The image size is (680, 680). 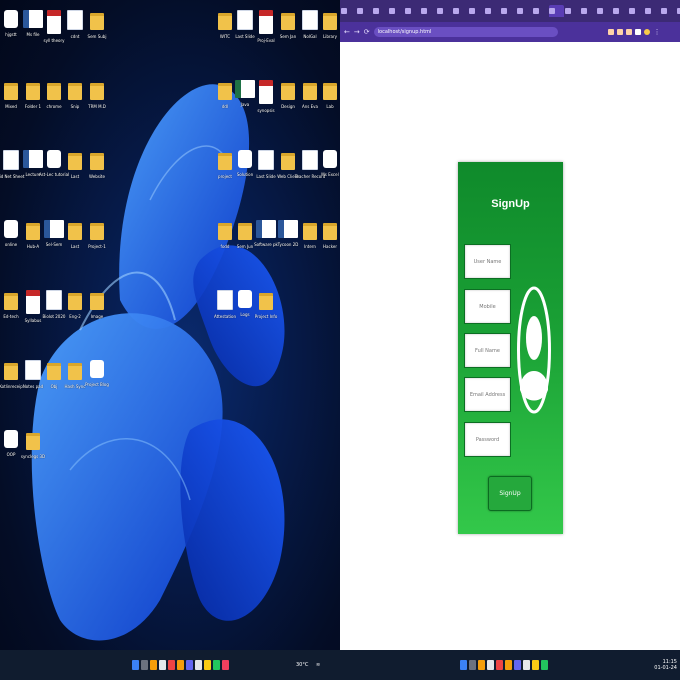 What do you see at coordinates (325, 102) in the screenshot?
I see `desktop-icon: Lab` at bounding box center [325, 102].